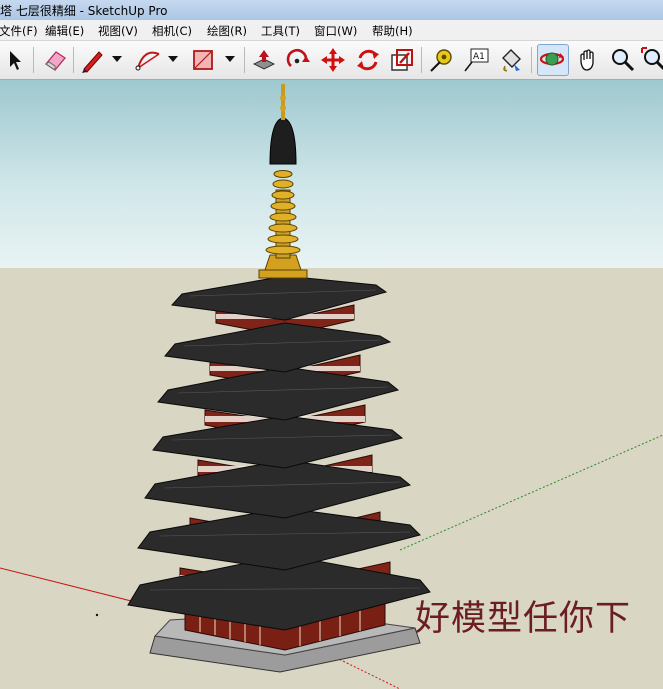 Image resolution: width=663 pixels, height=689 pixels. I want to click on paint-bucket-icon, so click(511, 60).